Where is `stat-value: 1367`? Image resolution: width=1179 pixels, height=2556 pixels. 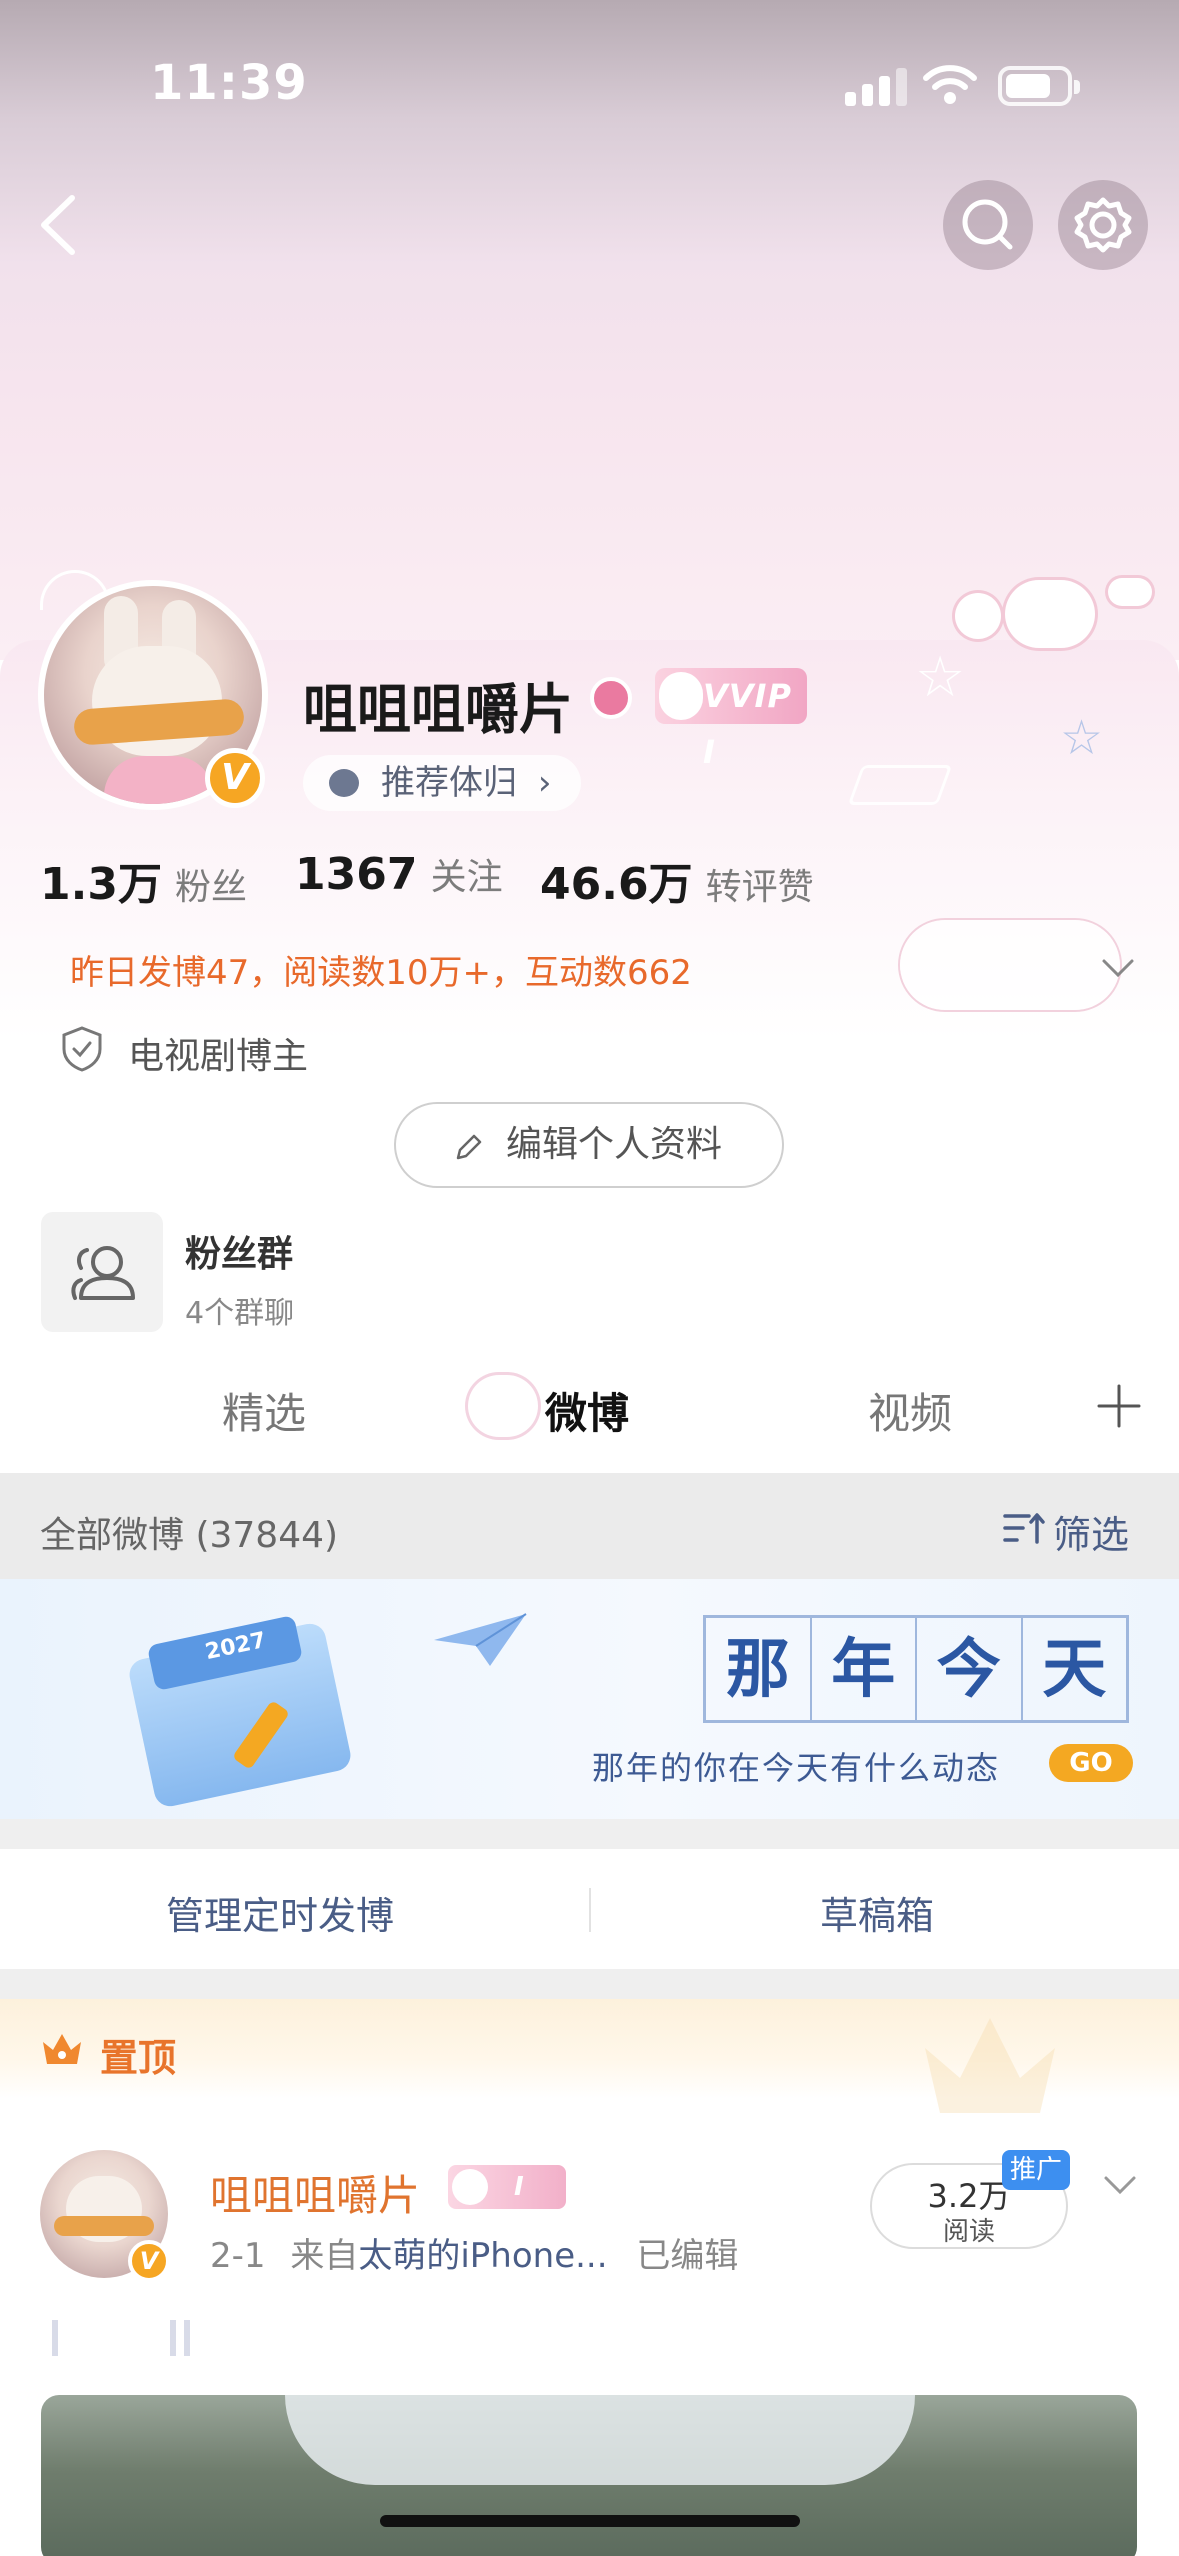
stat-value: 1367 is located at coordinates (356, 874).